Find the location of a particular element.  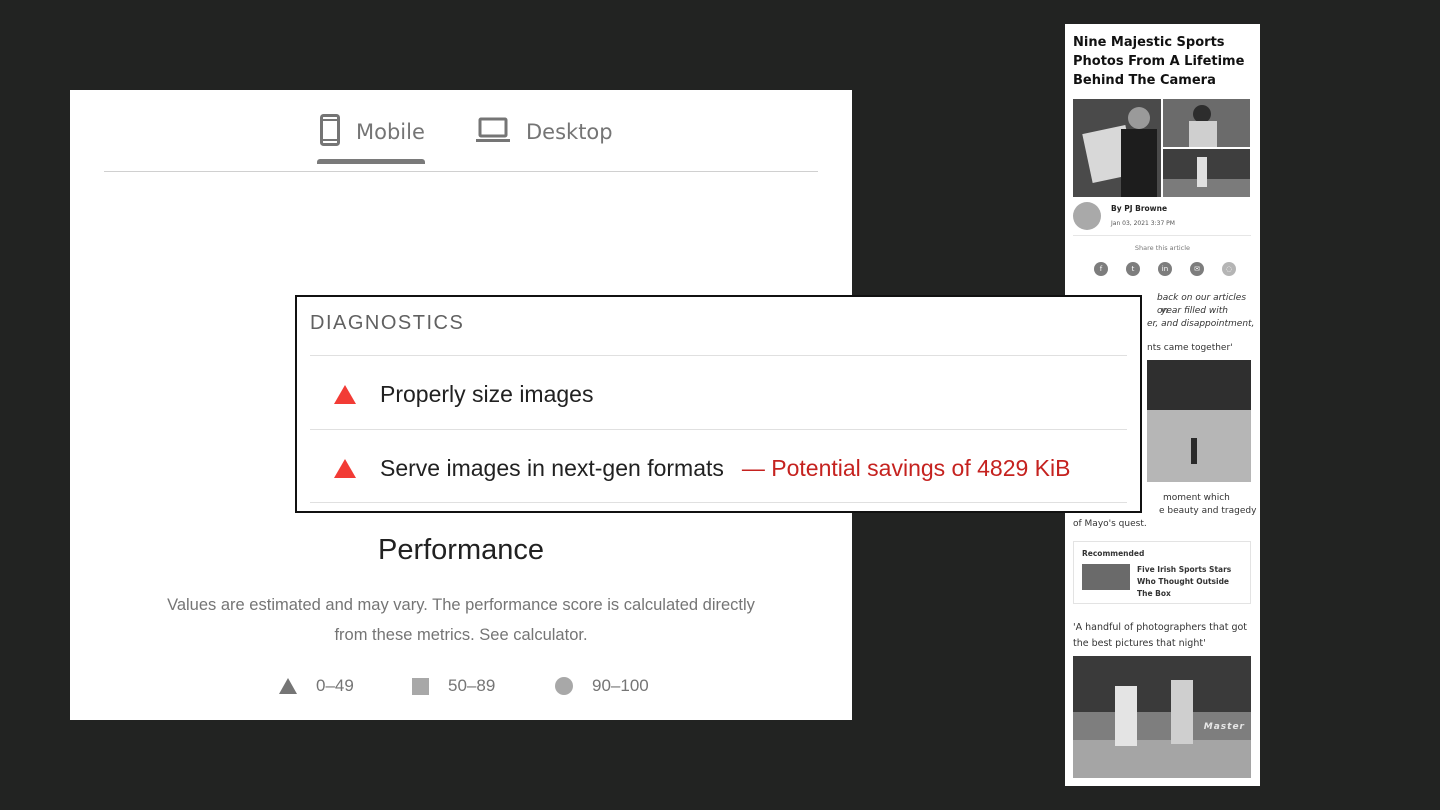

intro-text-line3: er, and disappointment, is located at coordinates (1201, 324).